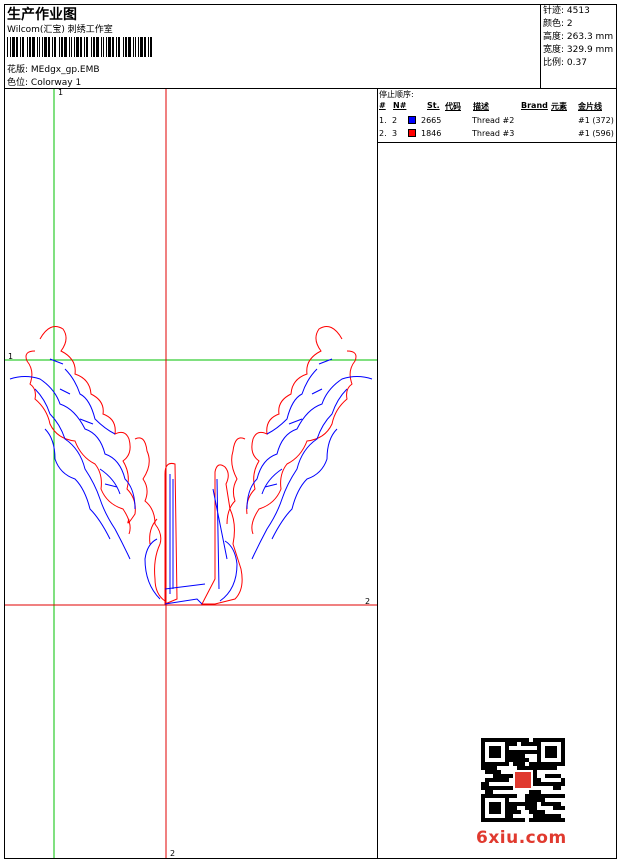 The width and height of the screenshot is (620, 860). I want to click on design-label: 花版:, so click(18, 70).